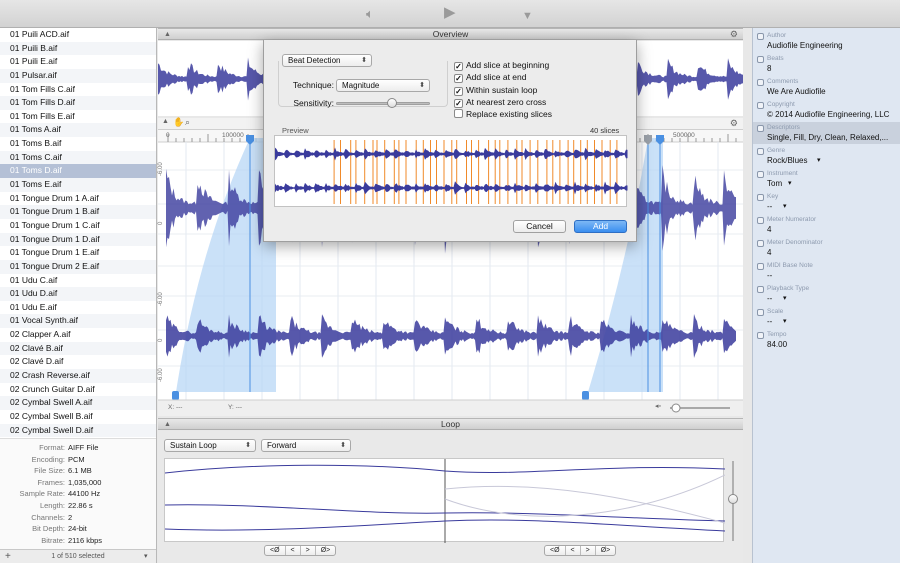 Image resolution: width=900 pixels, height=563 pixels. What do you see at coordinates (826, 317) in the screenshot?
I see `inspector-field: Scale -- ▾` at bounding box center [826, 317].